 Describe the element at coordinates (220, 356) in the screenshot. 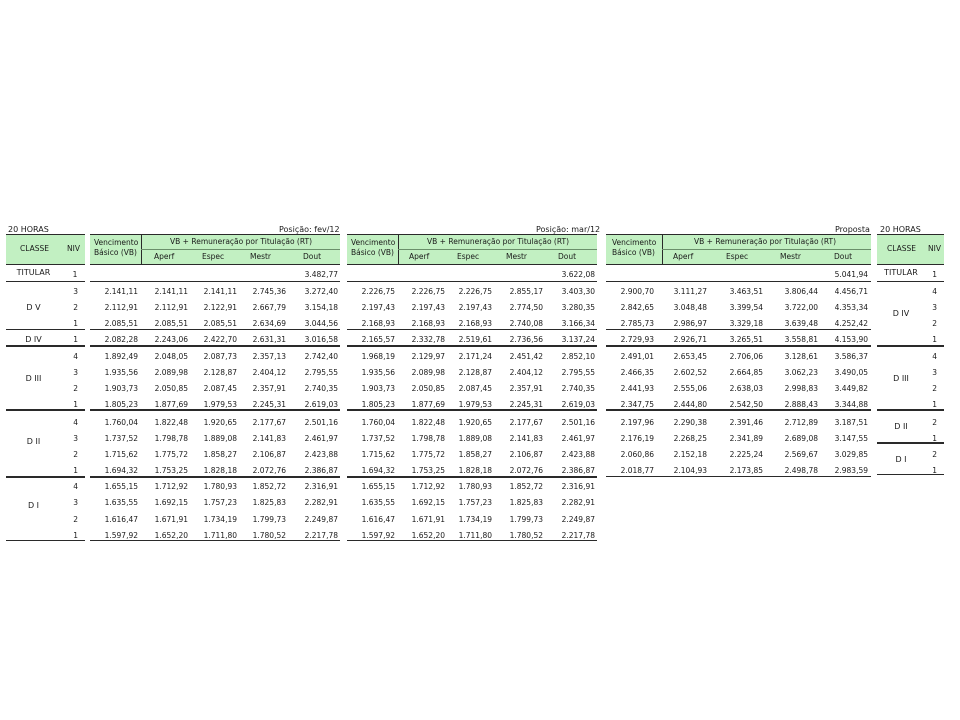

I see `table-cell: 2.087,73` at that location.